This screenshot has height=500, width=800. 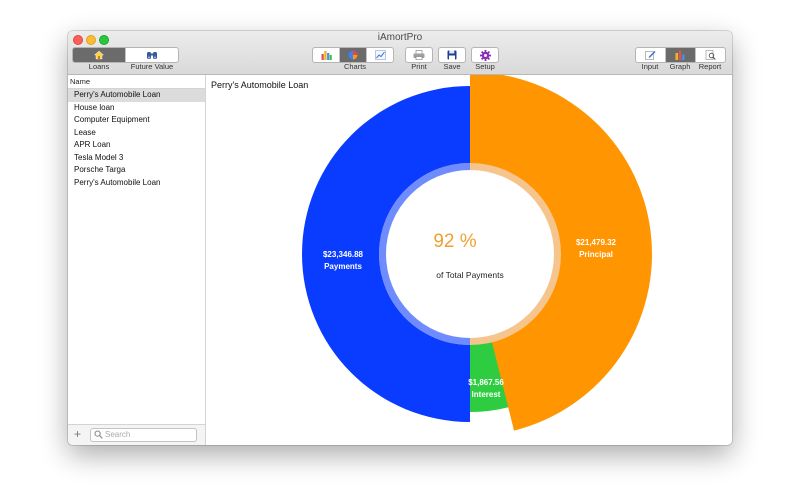 I want to click on sidebar-footer: + Search, so click(x=136, y=434).